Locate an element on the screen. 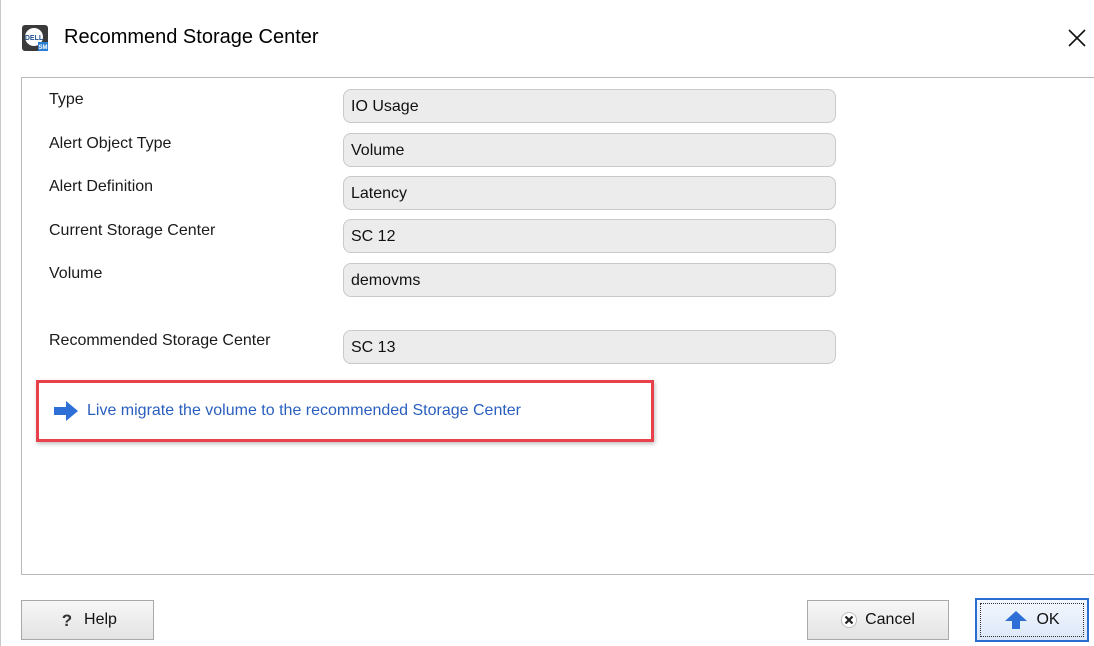 This screenshot has width=1094, height=646. svg-text: DELL is located at coordinates (34, 38).